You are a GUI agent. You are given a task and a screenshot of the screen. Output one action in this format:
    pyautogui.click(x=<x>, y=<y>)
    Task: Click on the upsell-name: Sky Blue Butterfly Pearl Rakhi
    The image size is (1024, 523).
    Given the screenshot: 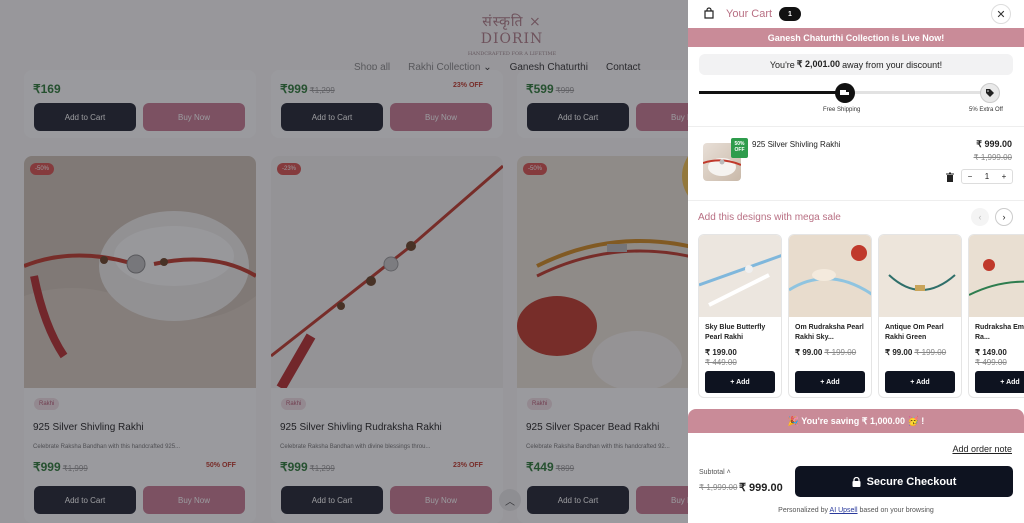 What is the action you would take?
    pyautogui.click(x=735, y=332)
    